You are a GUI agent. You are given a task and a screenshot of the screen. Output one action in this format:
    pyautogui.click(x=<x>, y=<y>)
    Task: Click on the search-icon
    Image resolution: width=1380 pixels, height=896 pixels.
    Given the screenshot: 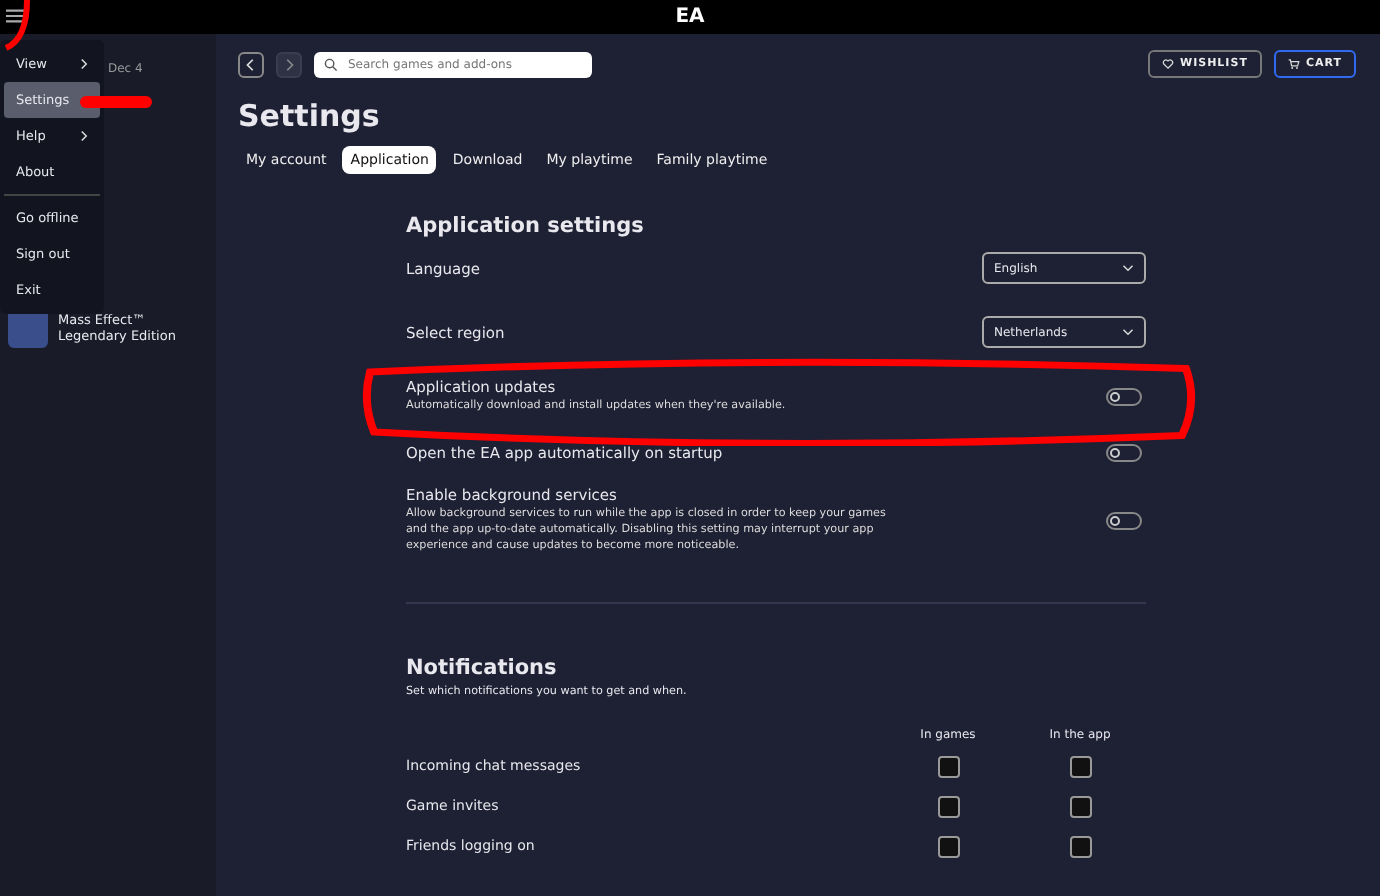 What is the action you would take?
    pyautogui.click(x=331, y=64)
    